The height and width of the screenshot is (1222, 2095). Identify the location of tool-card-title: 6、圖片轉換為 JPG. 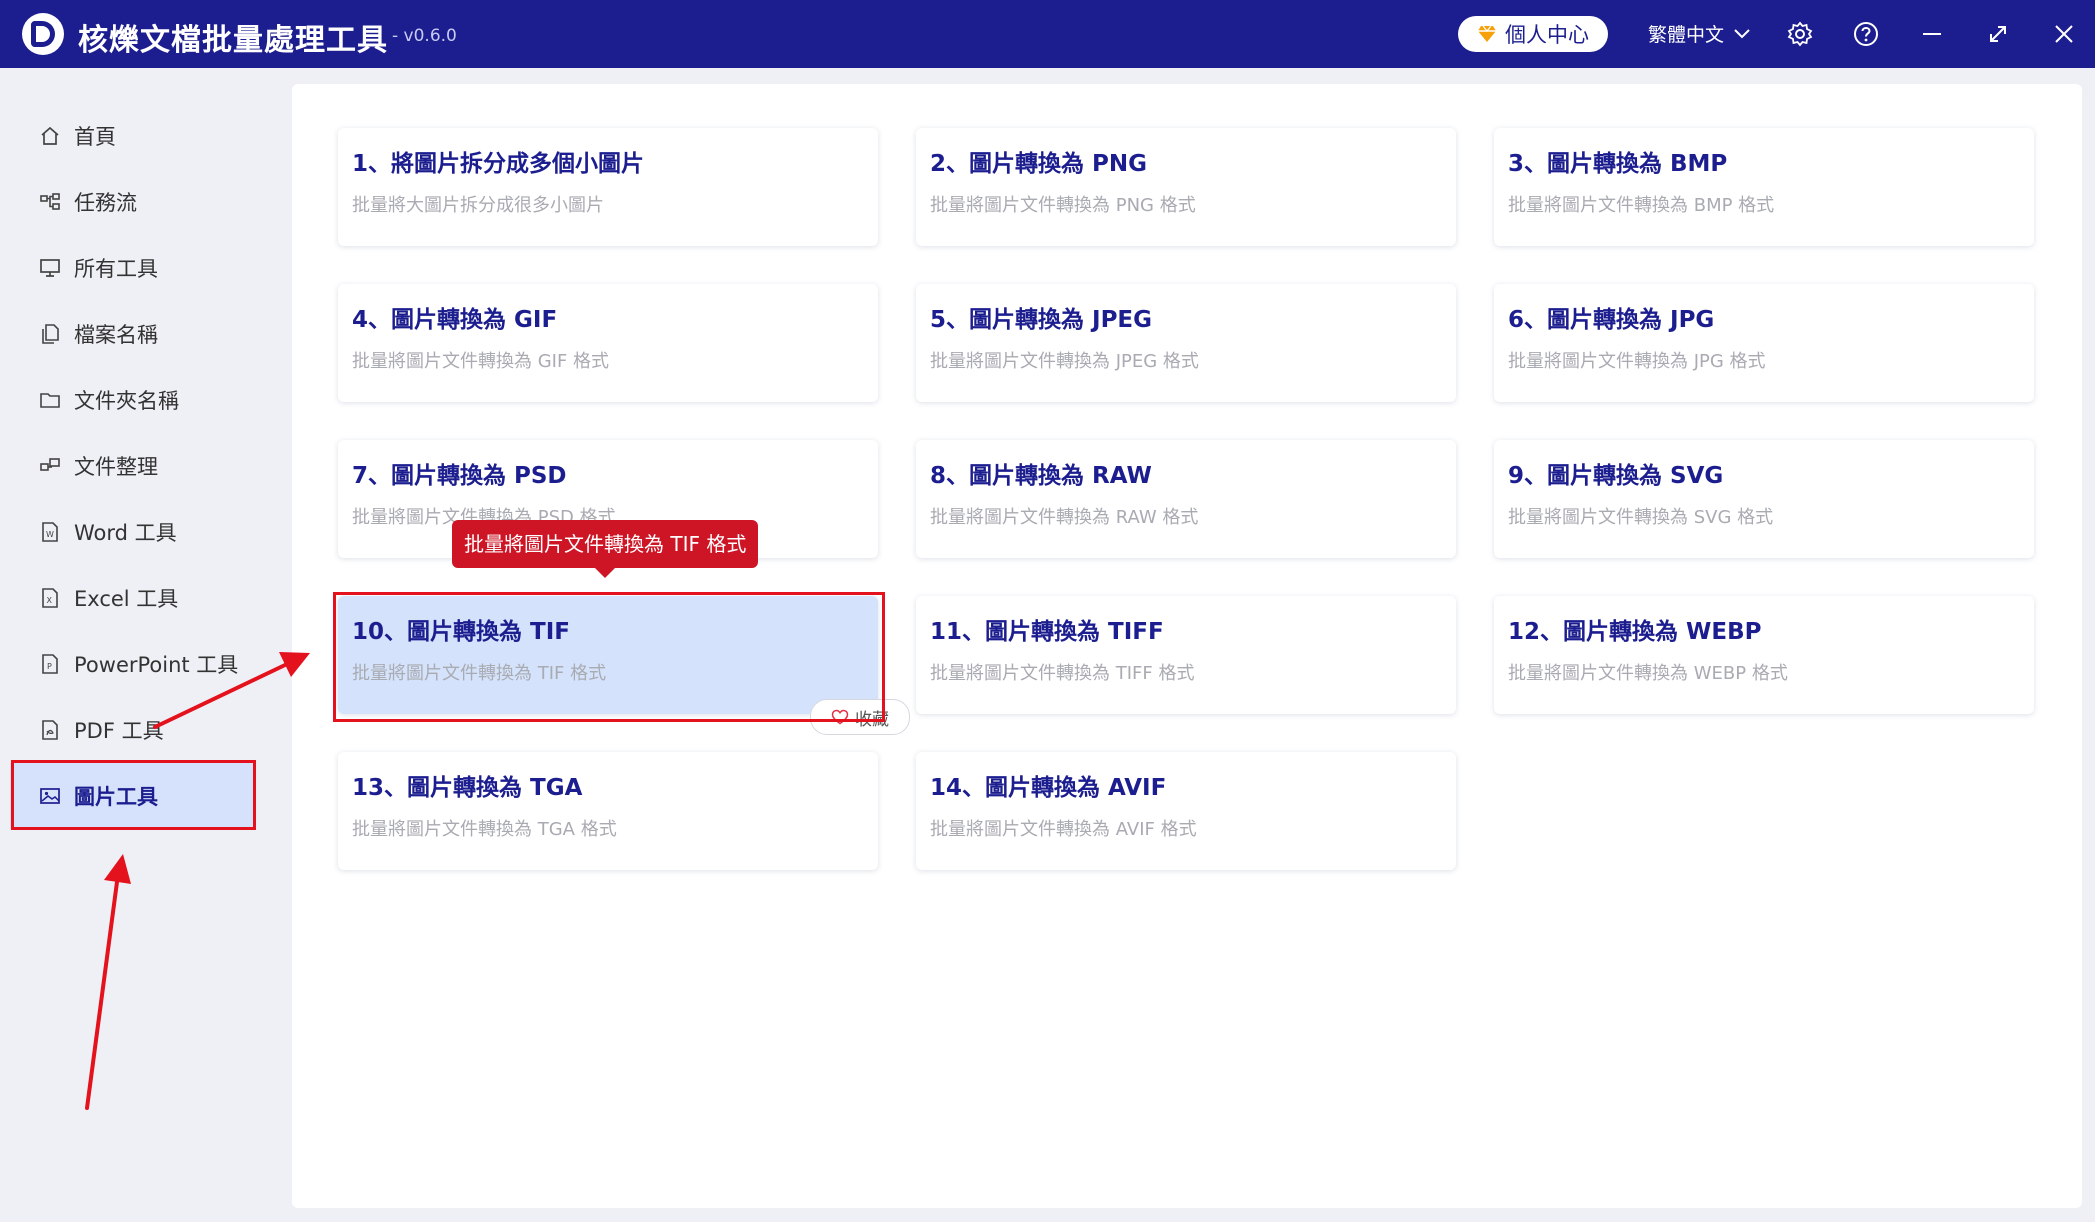
(1611, 320).